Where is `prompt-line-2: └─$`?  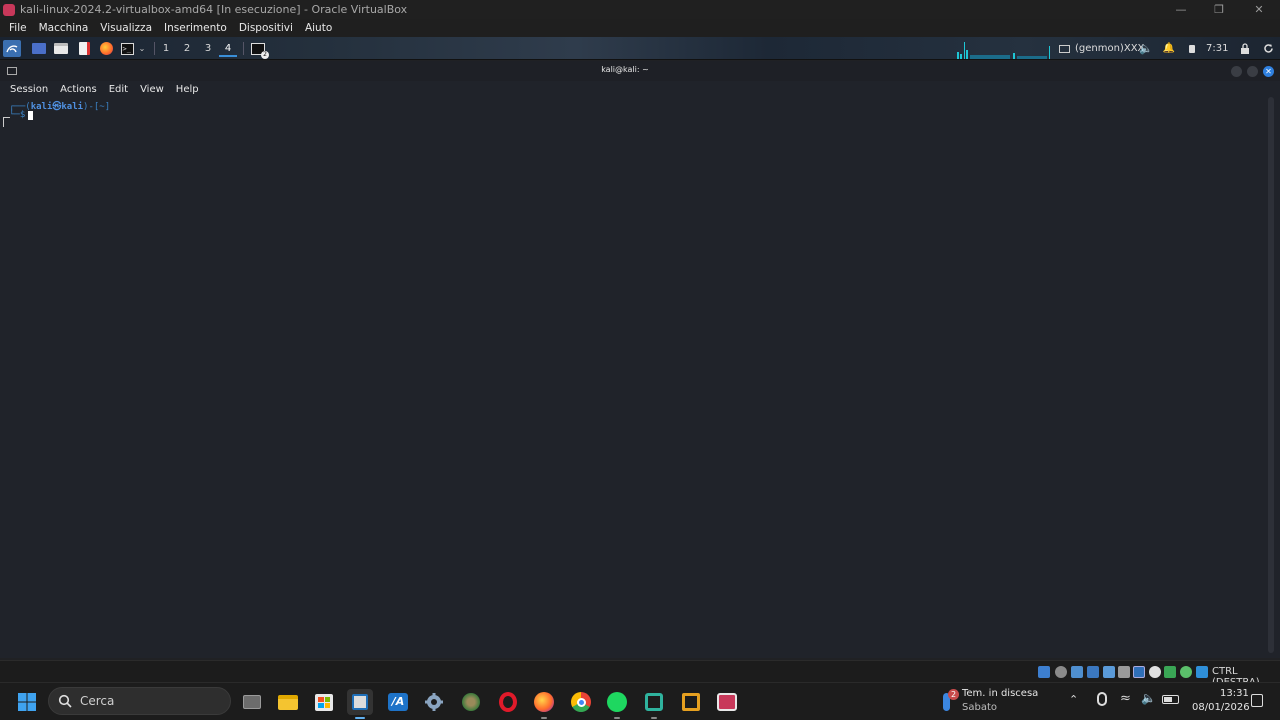 prompt-line-2: └─$ is located at coordinates (17, 115).